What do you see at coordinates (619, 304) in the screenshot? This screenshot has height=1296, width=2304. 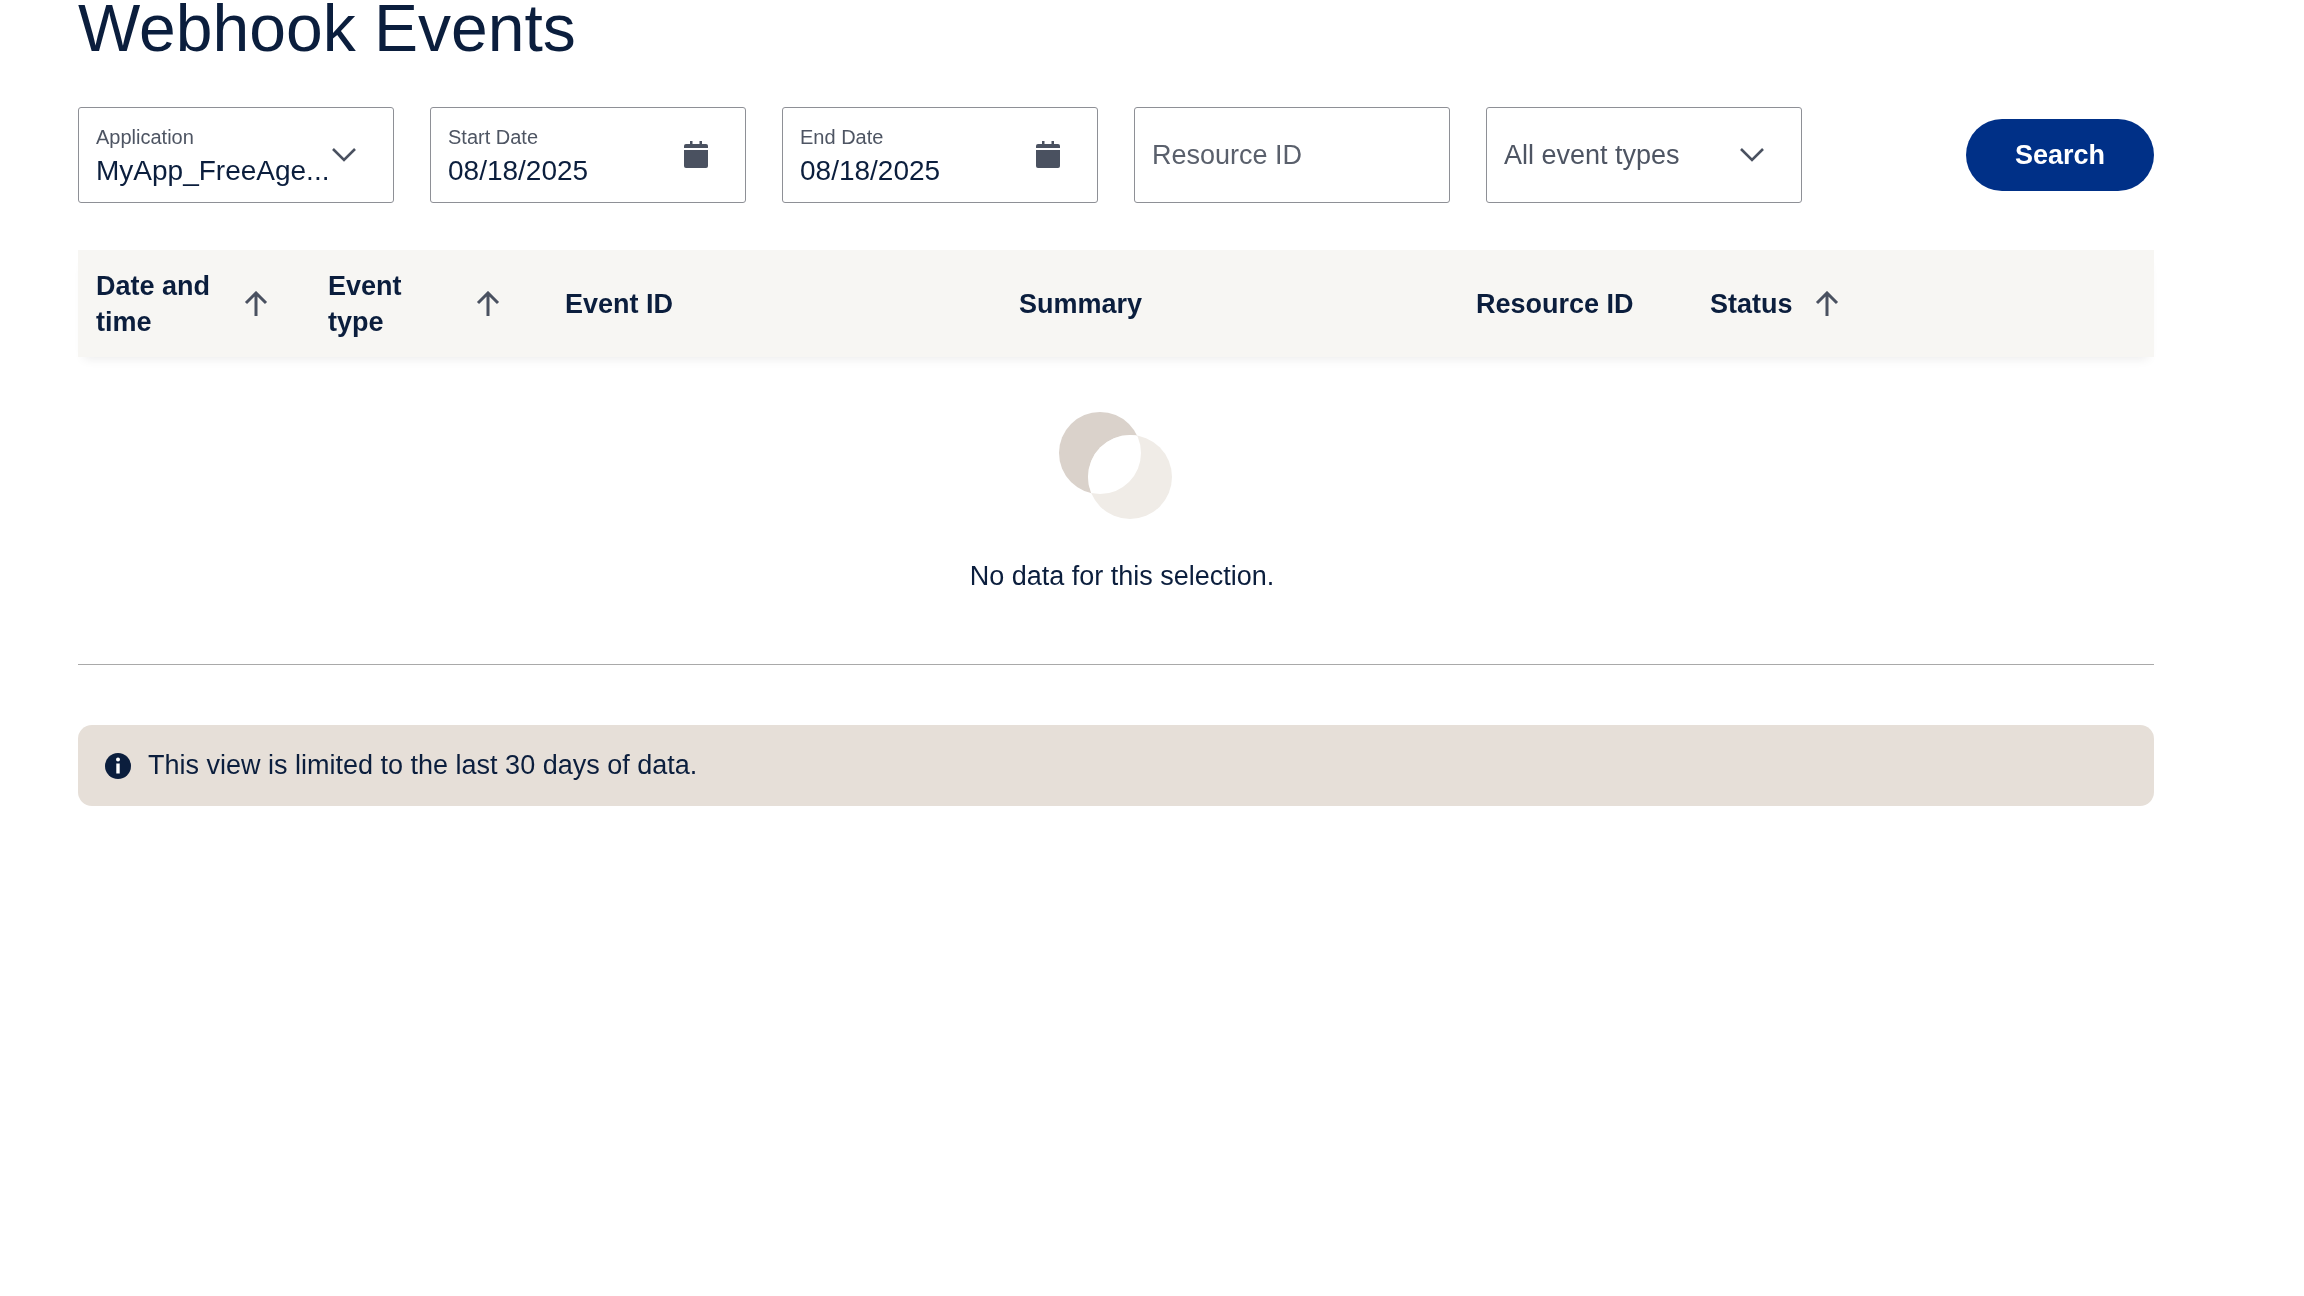 I see `column-label: Event ID` at bounding box center [619, 304].